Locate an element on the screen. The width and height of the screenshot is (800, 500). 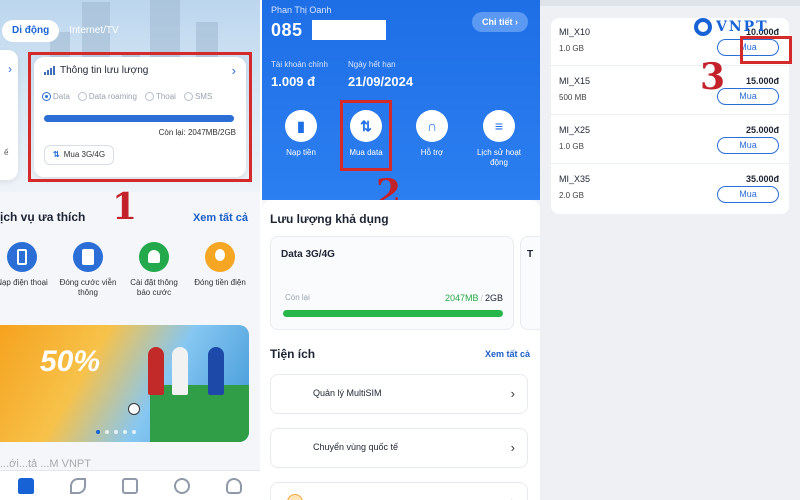
gift-icon is located at coordinates (295, 497).